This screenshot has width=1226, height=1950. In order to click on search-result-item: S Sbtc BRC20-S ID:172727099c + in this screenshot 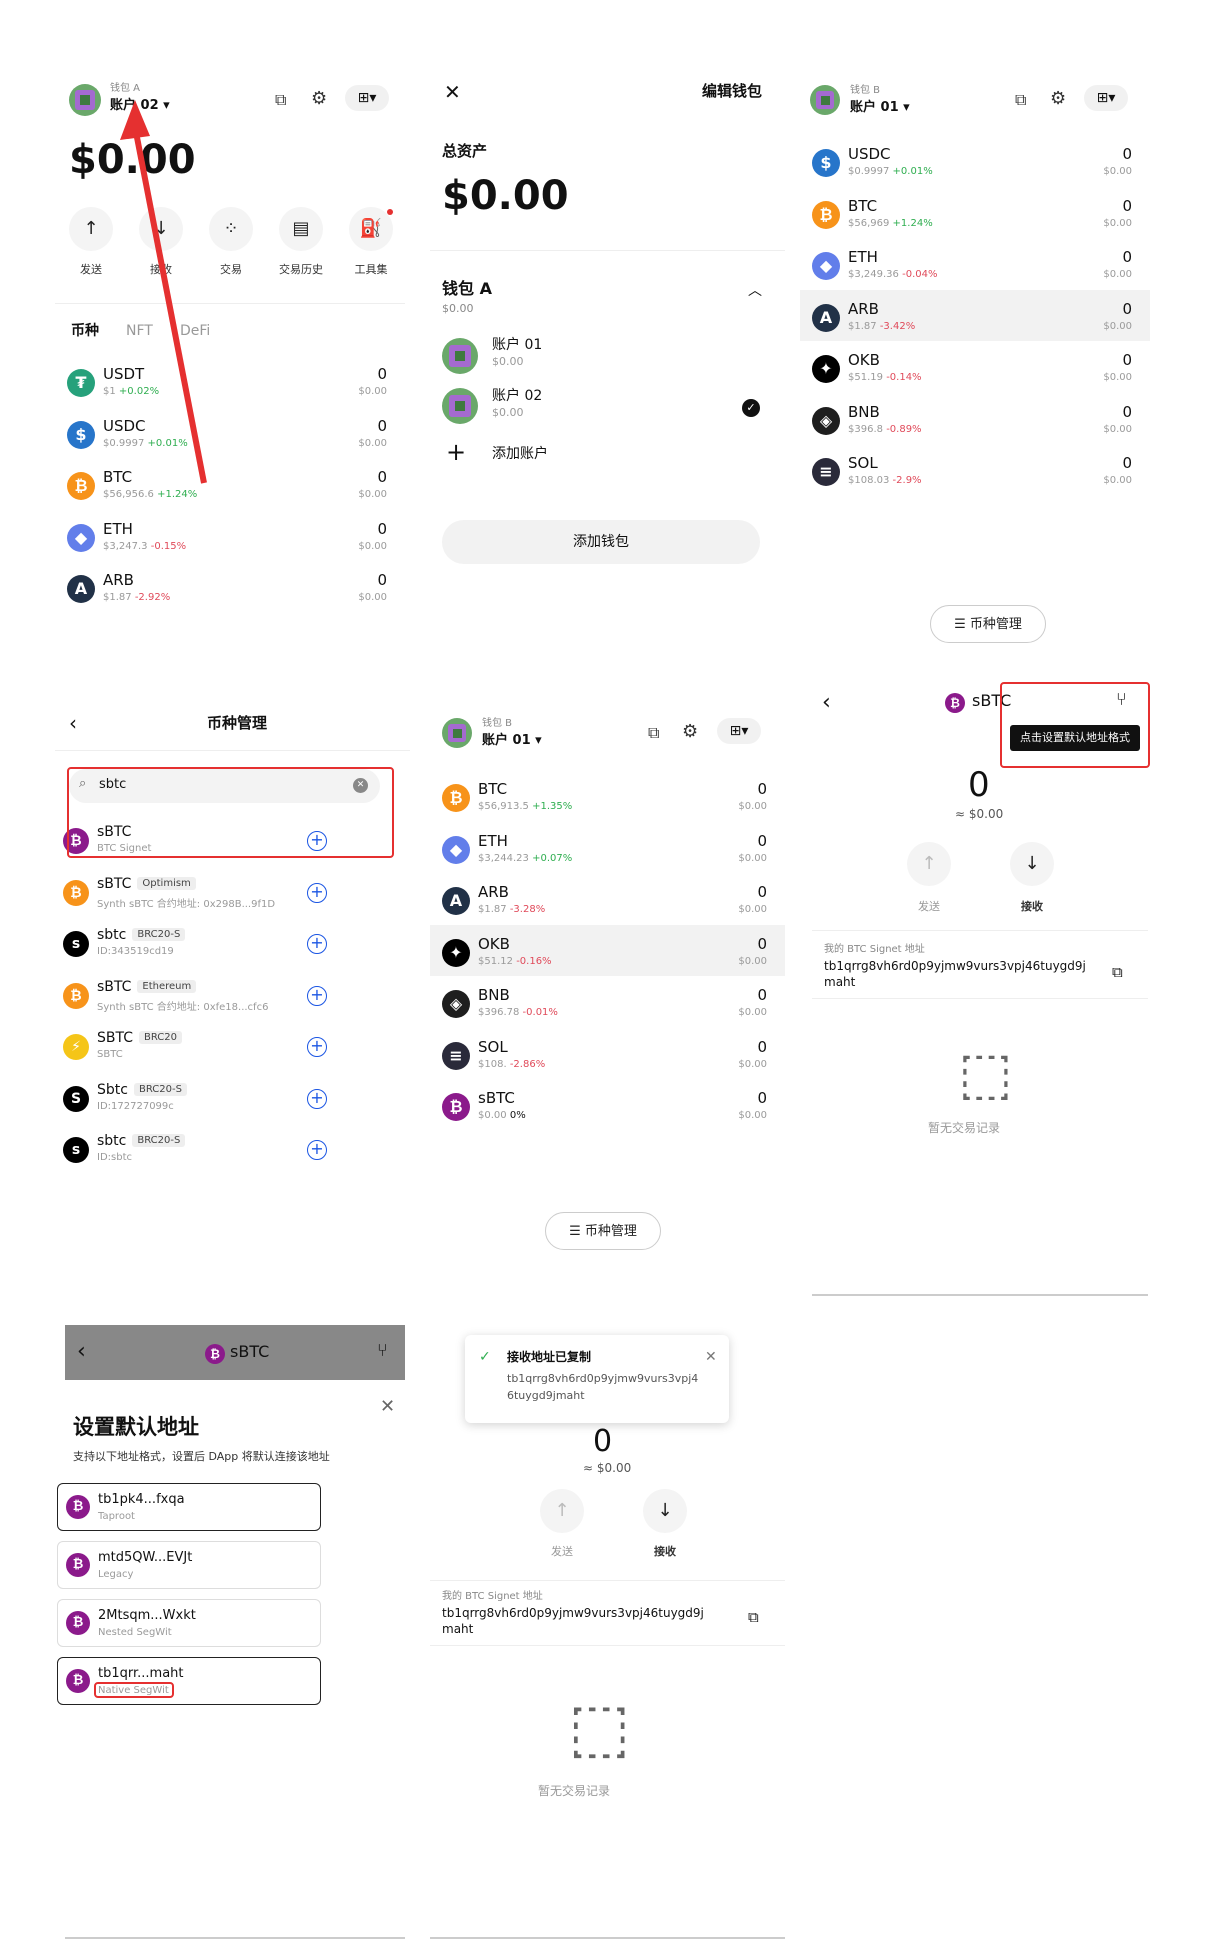, I will do `click(232, 1101)`.